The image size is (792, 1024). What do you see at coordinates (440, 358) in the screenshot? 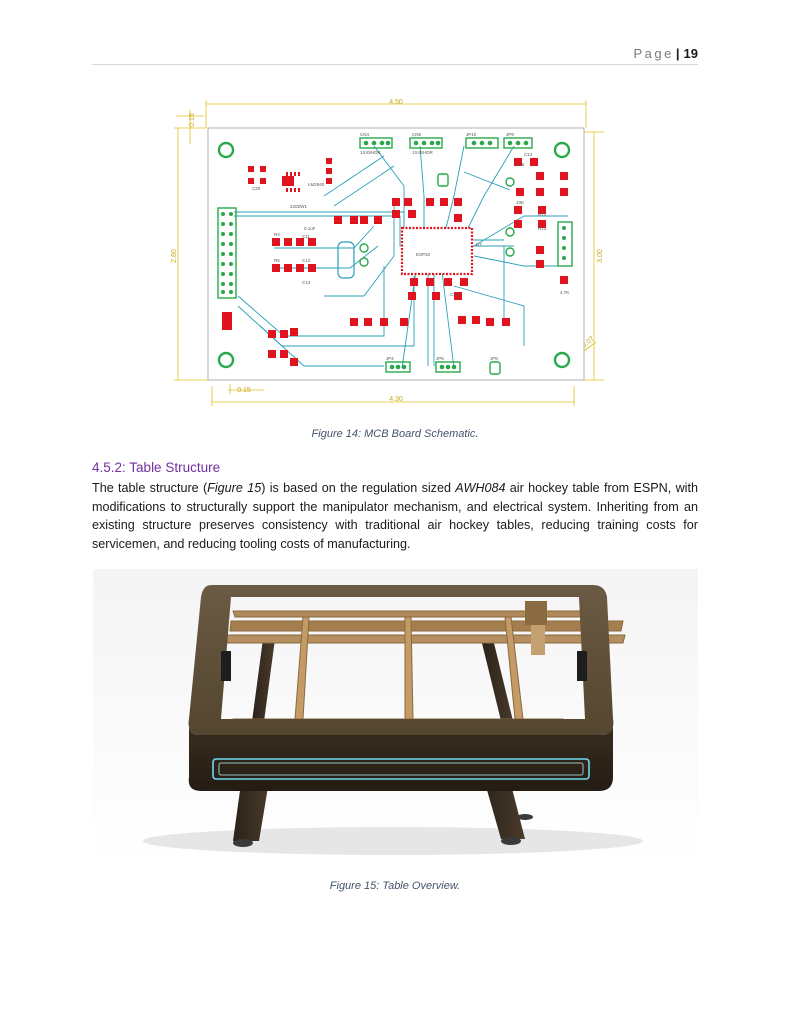
I see `label-jp5: JP5` at bounding box center [440, 358].